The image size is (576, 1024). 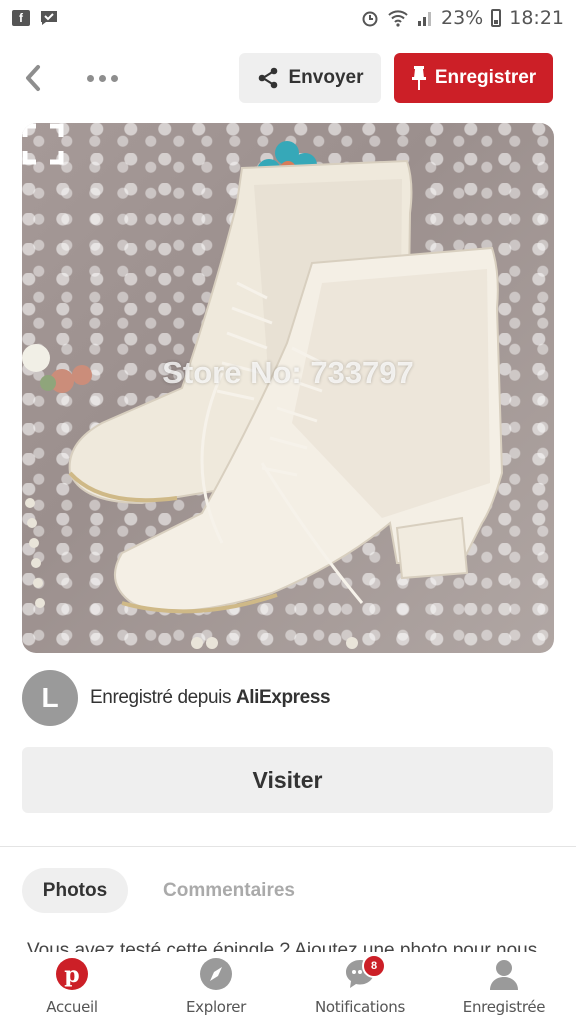 What do you see at coordinates (35, 18) in the screenshot?
I see `status-left: f` at bounding box center [35, 18].